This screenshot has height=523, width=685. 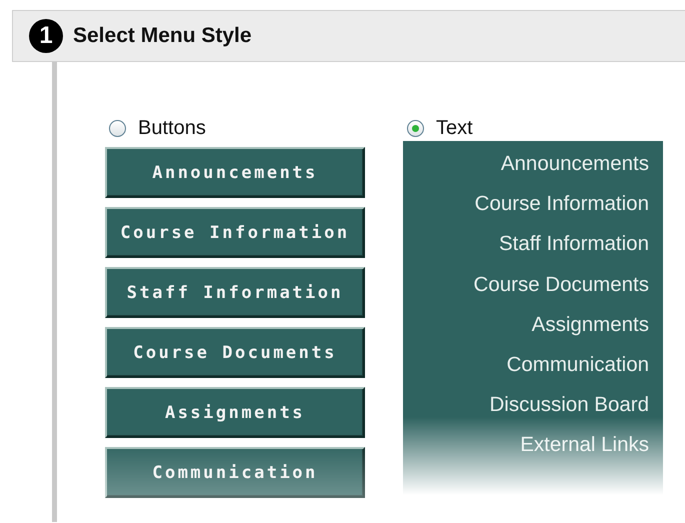 I want to click on menu-link: Discussion Board, so click(x=569, y=410).